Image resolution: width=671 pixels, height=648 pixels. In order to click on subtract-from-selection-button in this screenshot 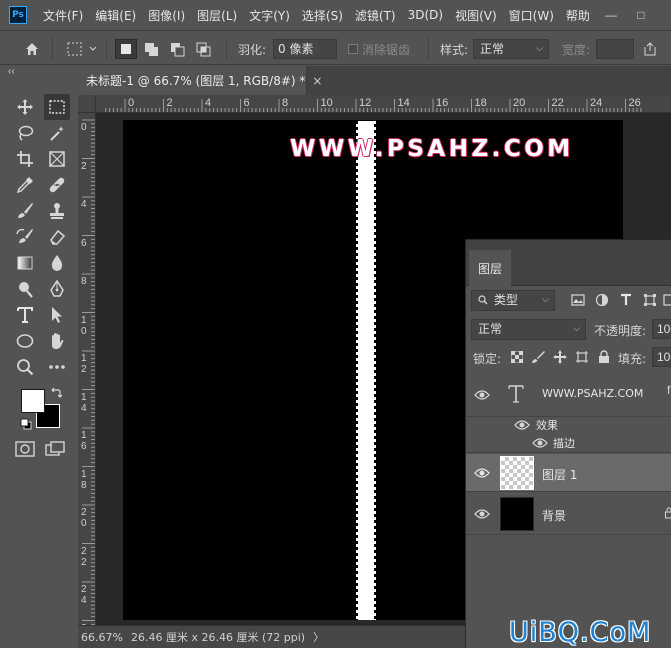, I will do `click(178, 49)`.